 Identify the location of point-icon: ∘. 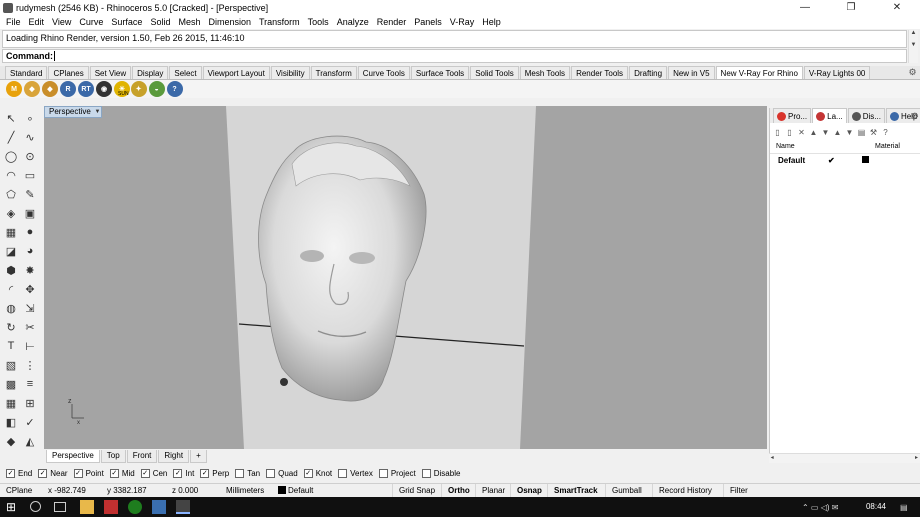
(30, 118).